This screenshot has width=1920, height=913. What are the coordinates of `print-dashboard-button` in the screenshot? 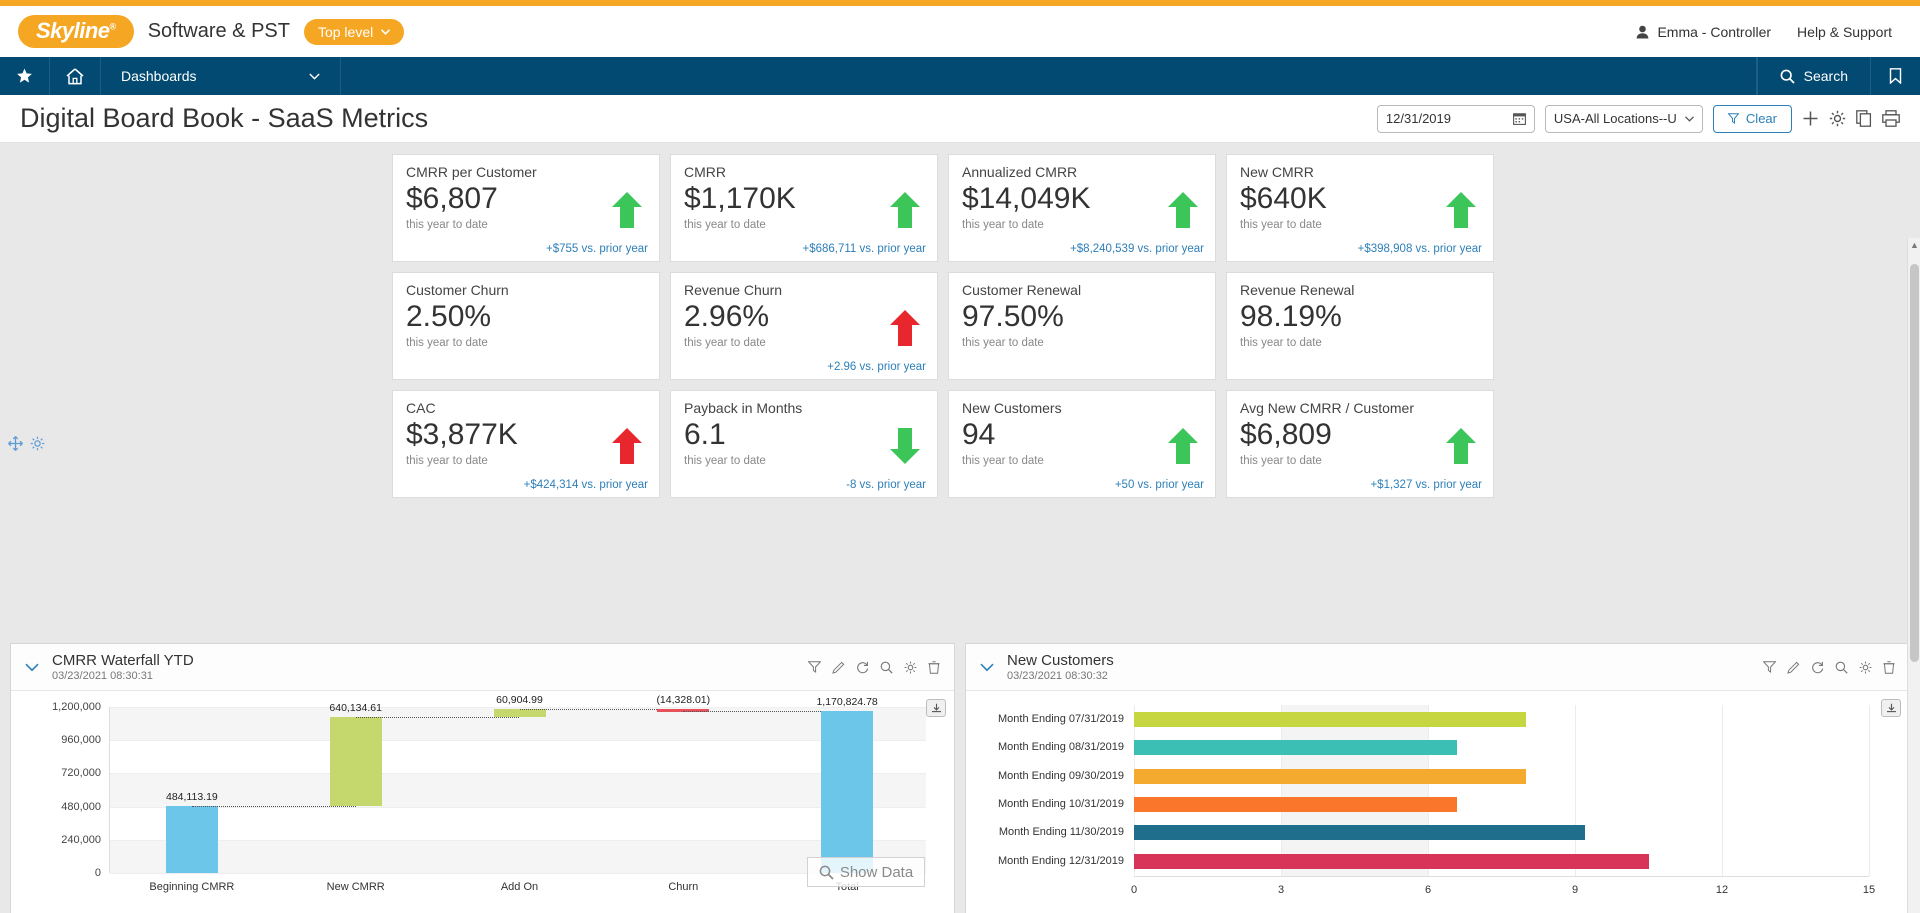 It's located at (1891, 118).